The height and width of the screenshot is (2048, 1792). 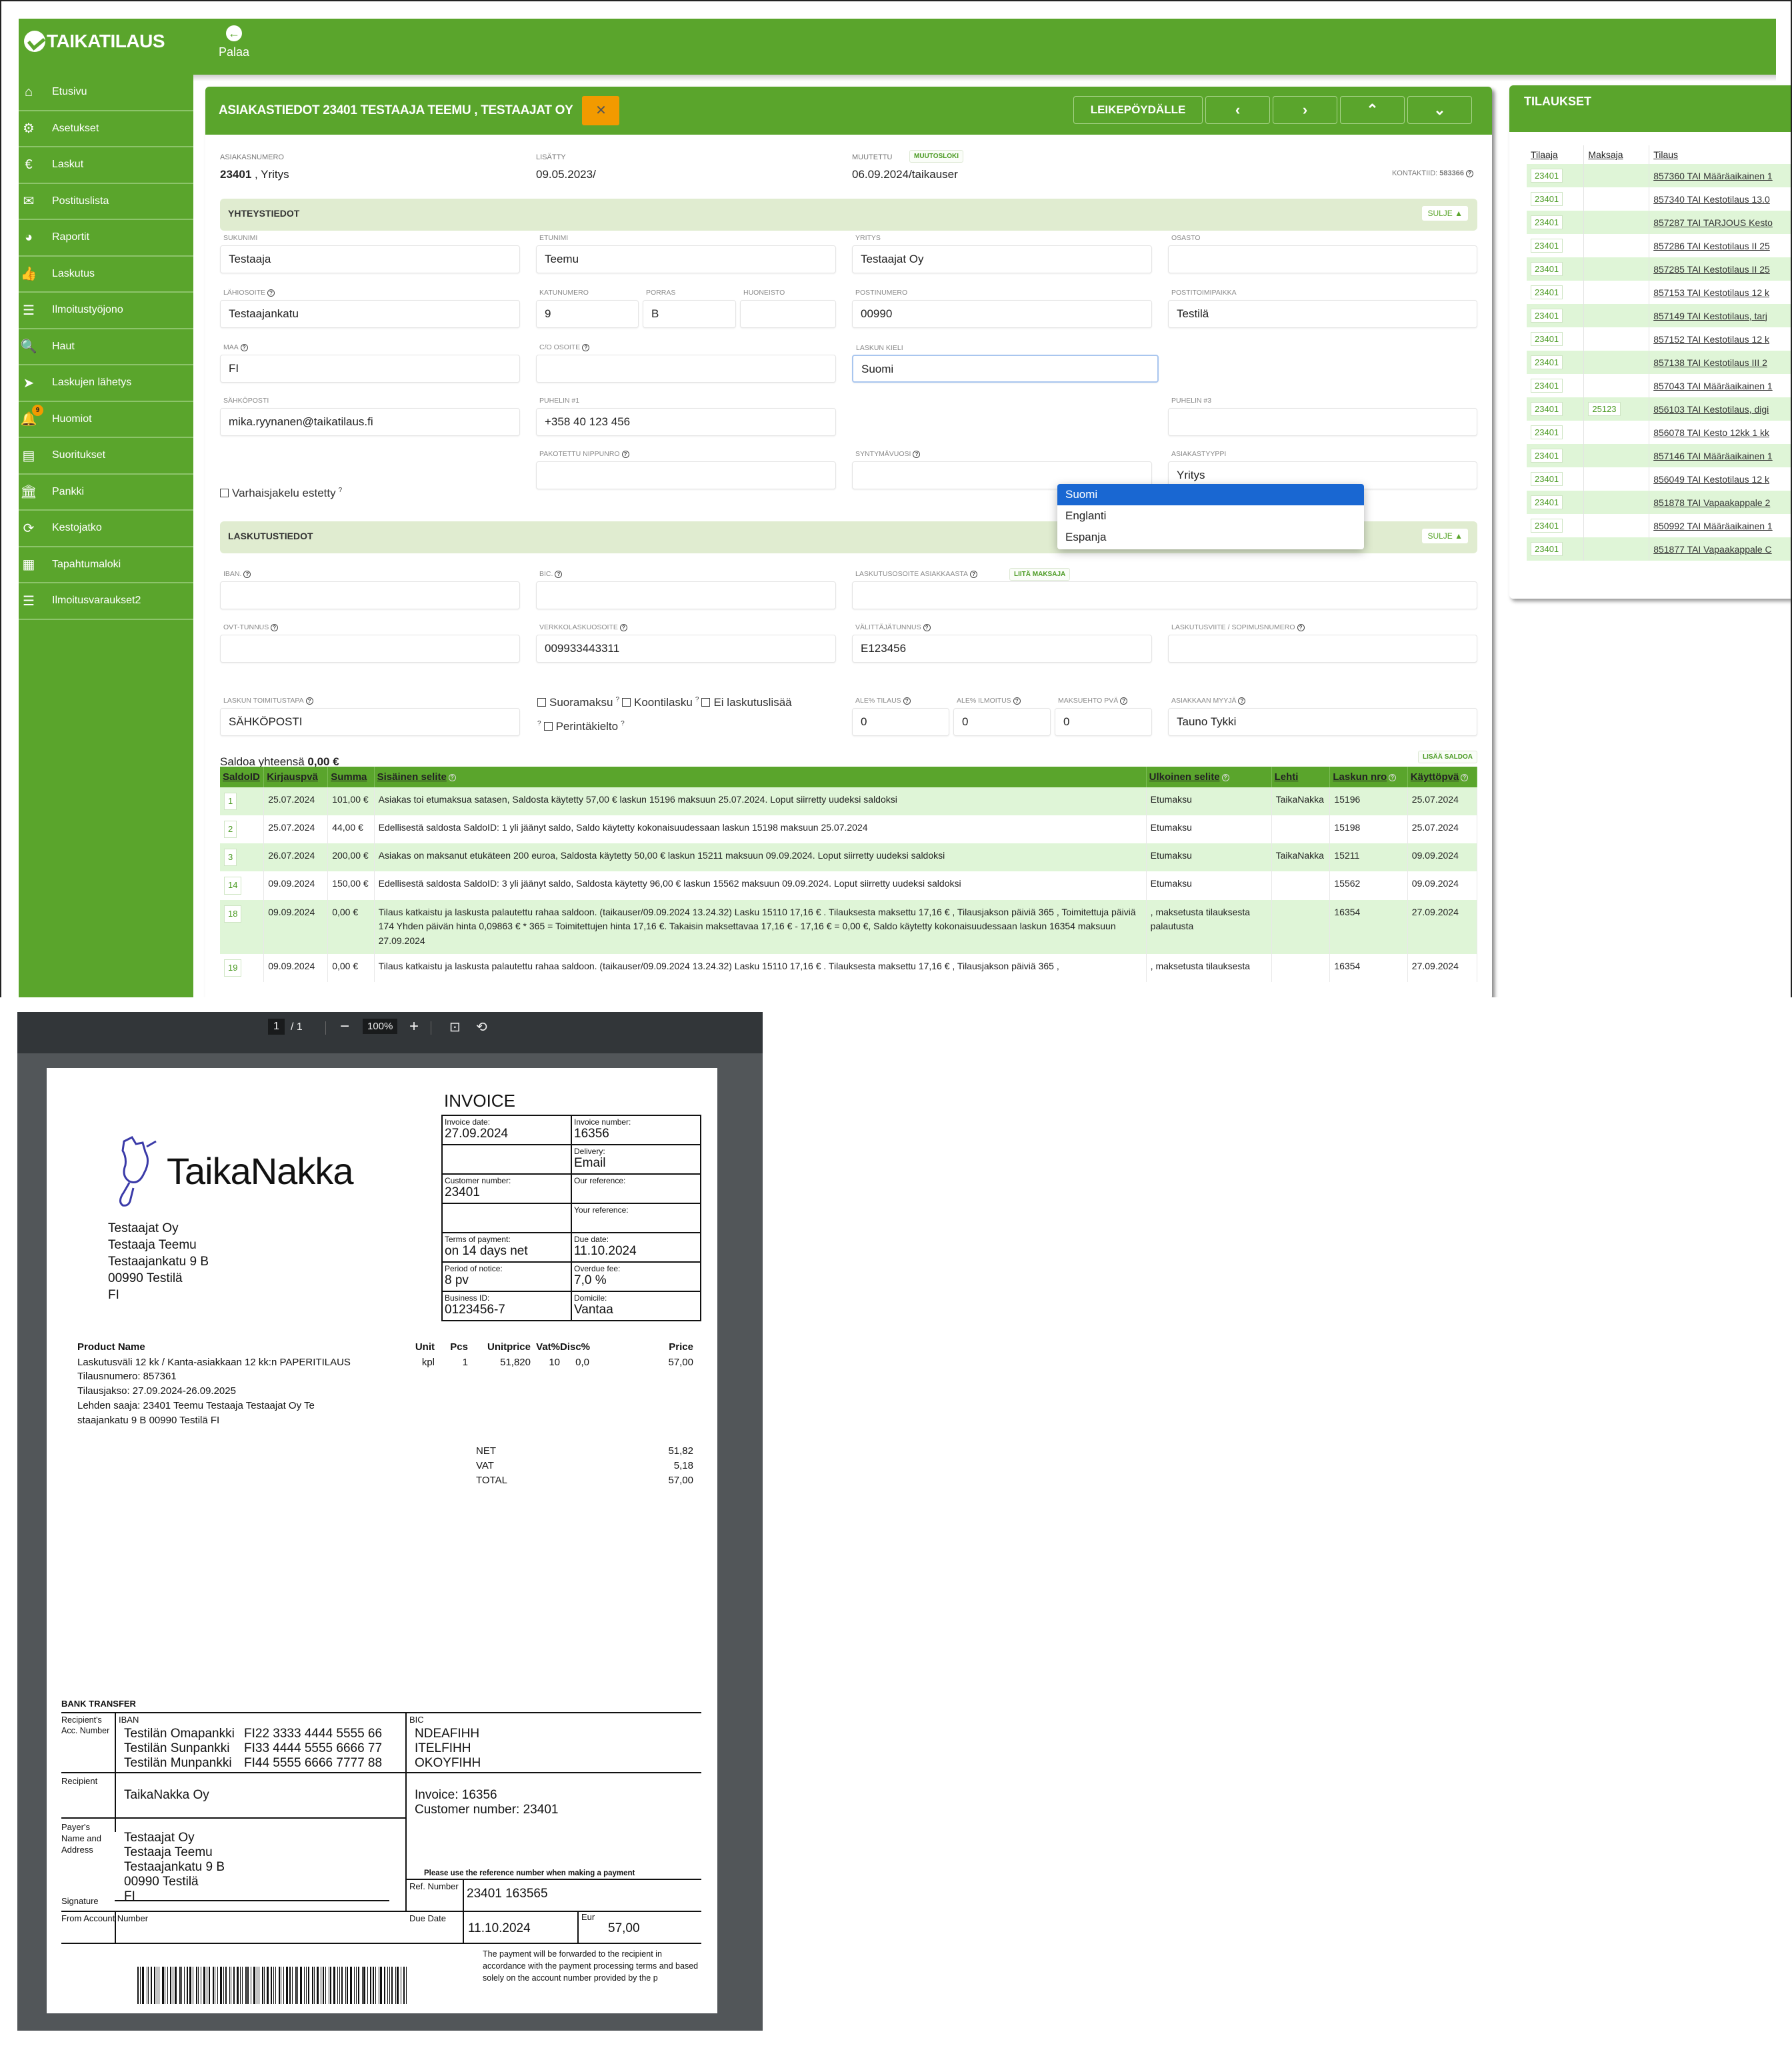 I want to click on change-log-button: MUUTOSLOKI, so click(x=936, y=156).